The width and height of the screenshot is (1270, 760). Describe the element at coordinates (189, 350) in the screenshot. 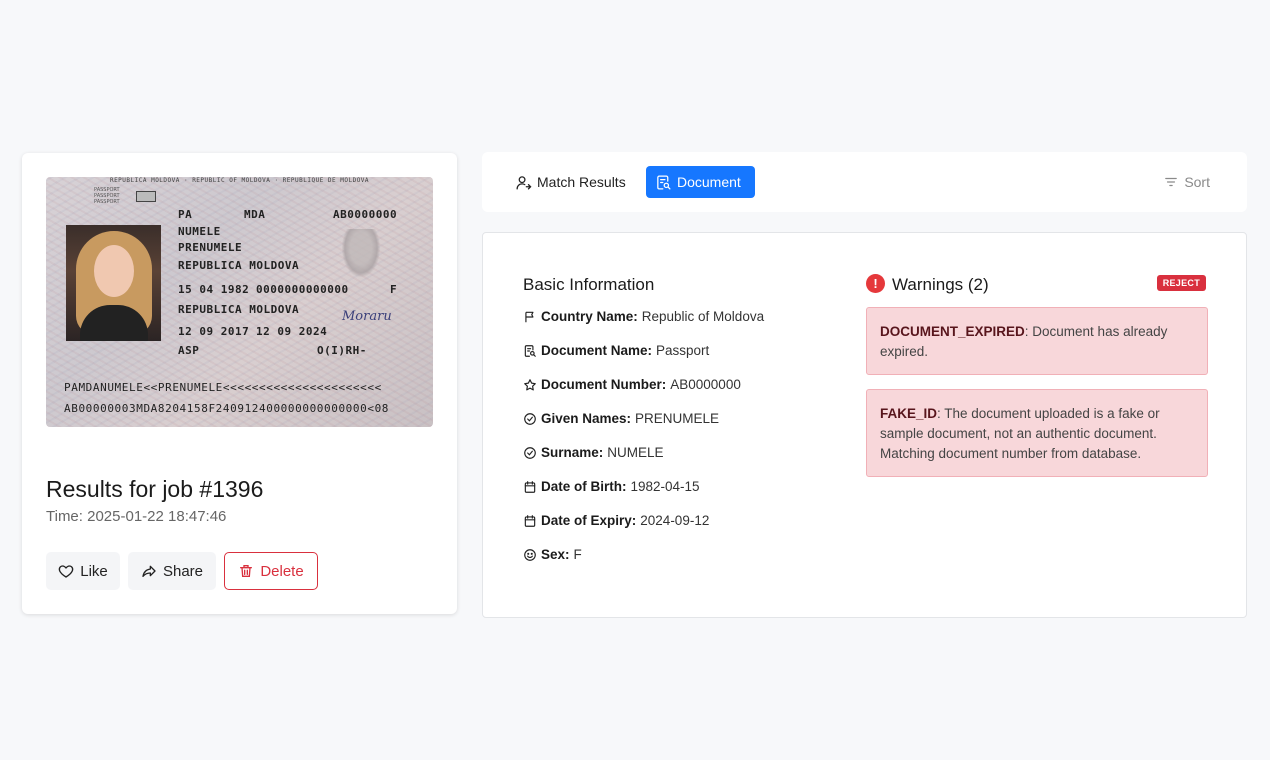

I see `passport-authority: ASP` at that location.